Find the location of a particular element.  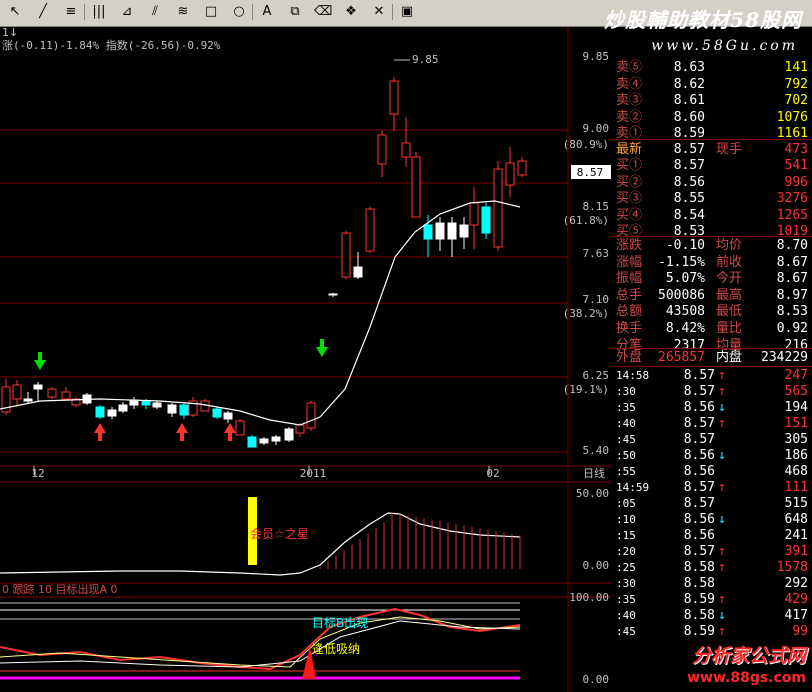

delete-icon: ✕ is located at coordinates (379, 12).